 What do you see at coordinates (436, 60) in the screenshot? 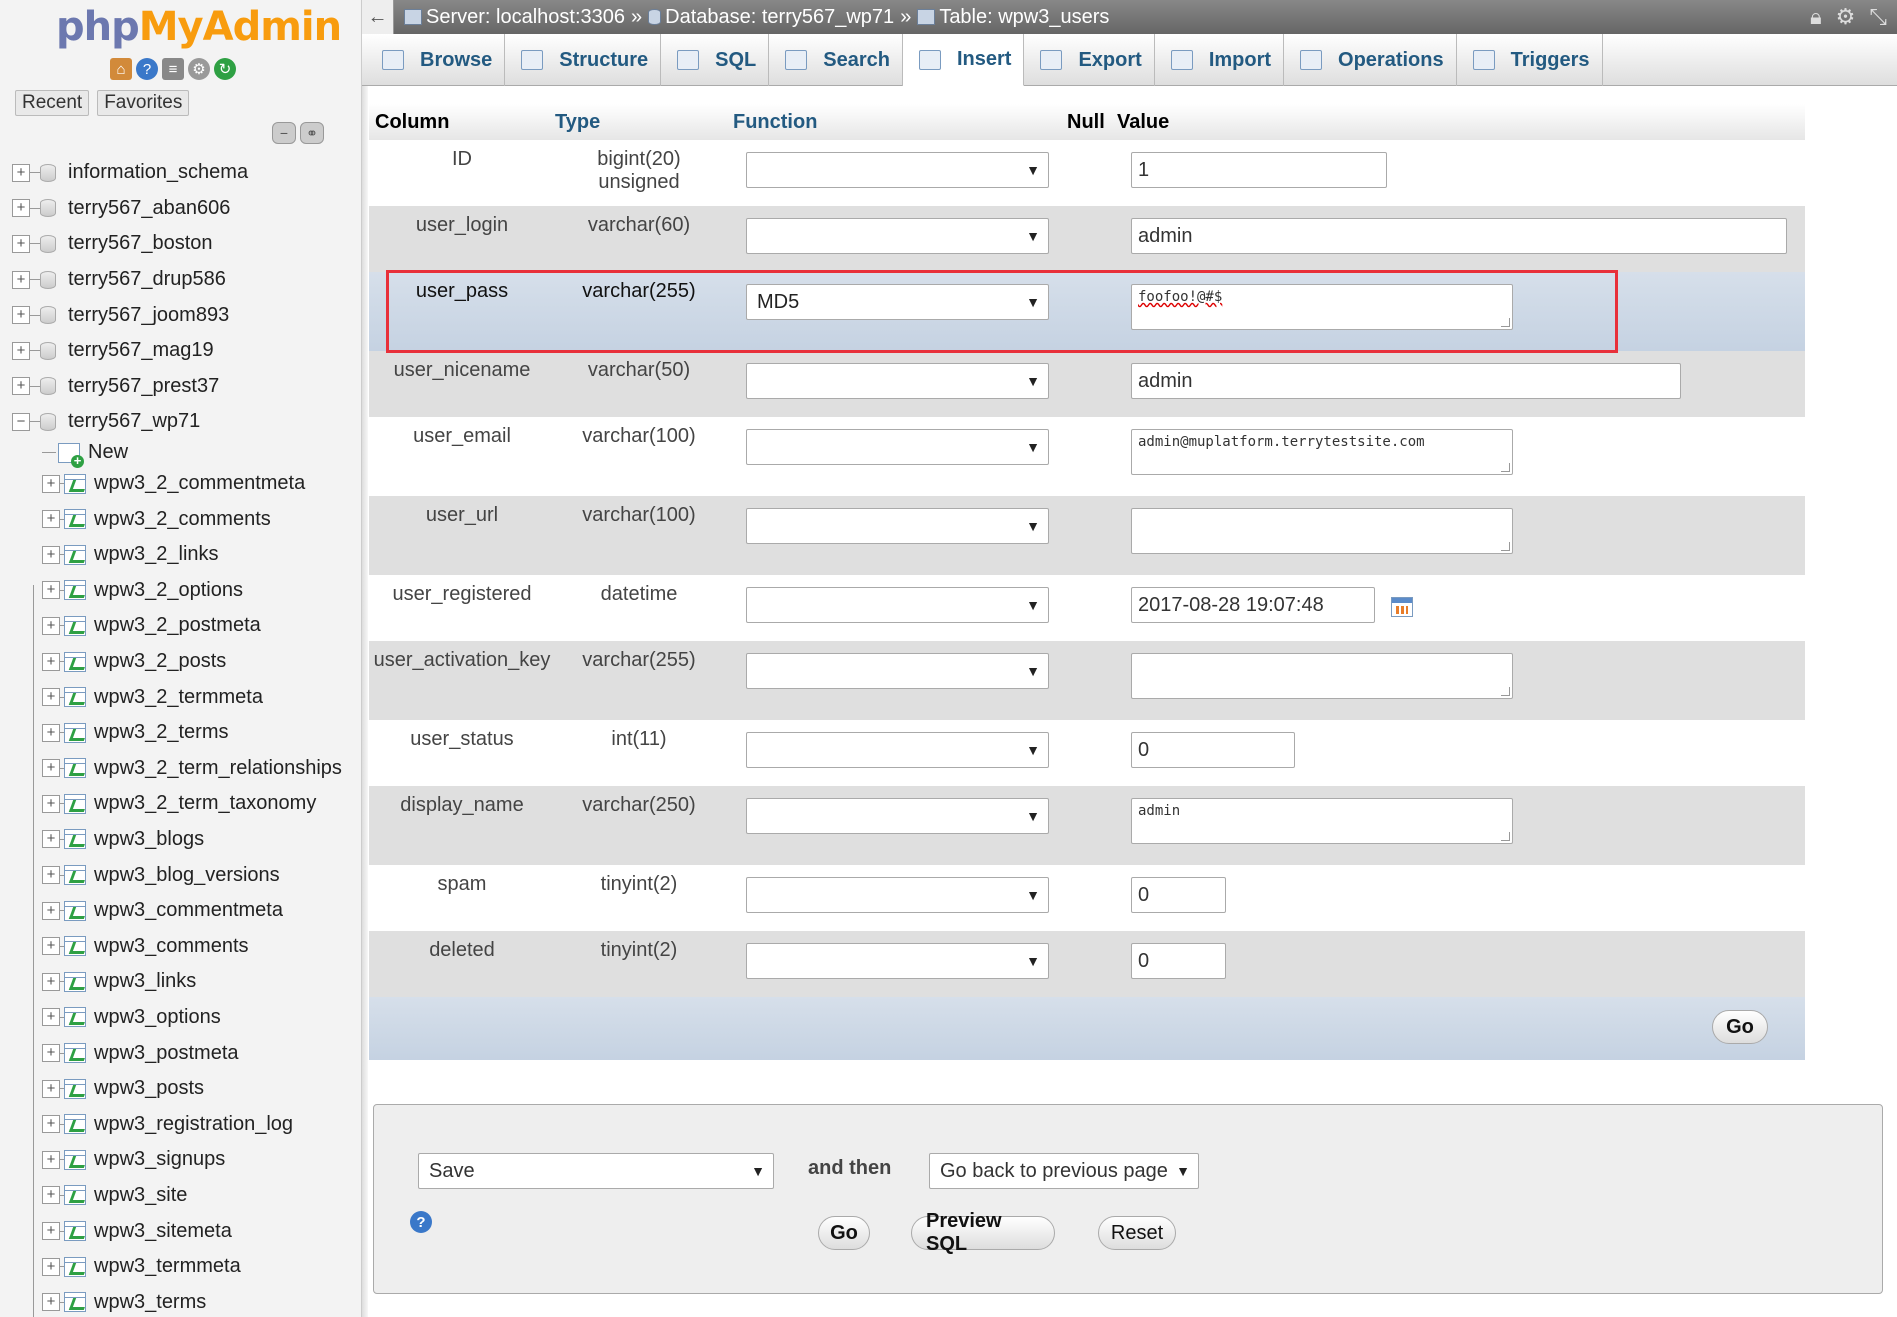
I see `tab-browse: Browse` at bounding box center [436, 60].